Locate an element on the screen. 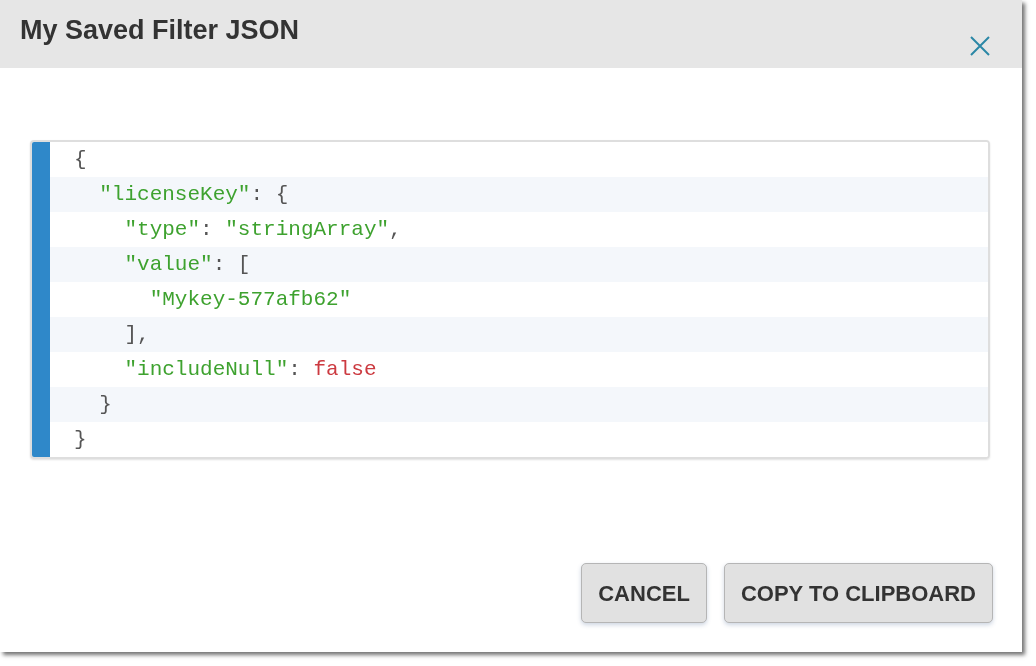 The width and height of the screenshot is (1036, 666). code-line: "value": [ is located at coordinates (187, 264).